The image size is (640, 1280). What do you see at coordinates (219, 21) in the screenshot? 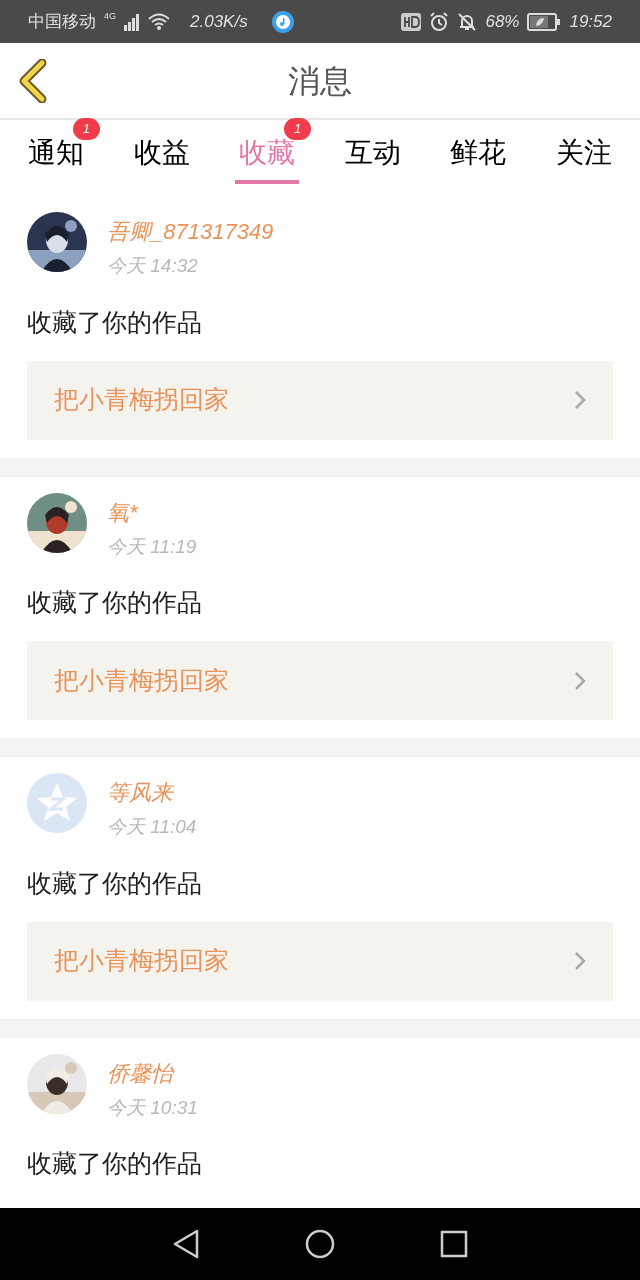
I see `network-speed: 2.03K/s` at bounding box center [219, 21].